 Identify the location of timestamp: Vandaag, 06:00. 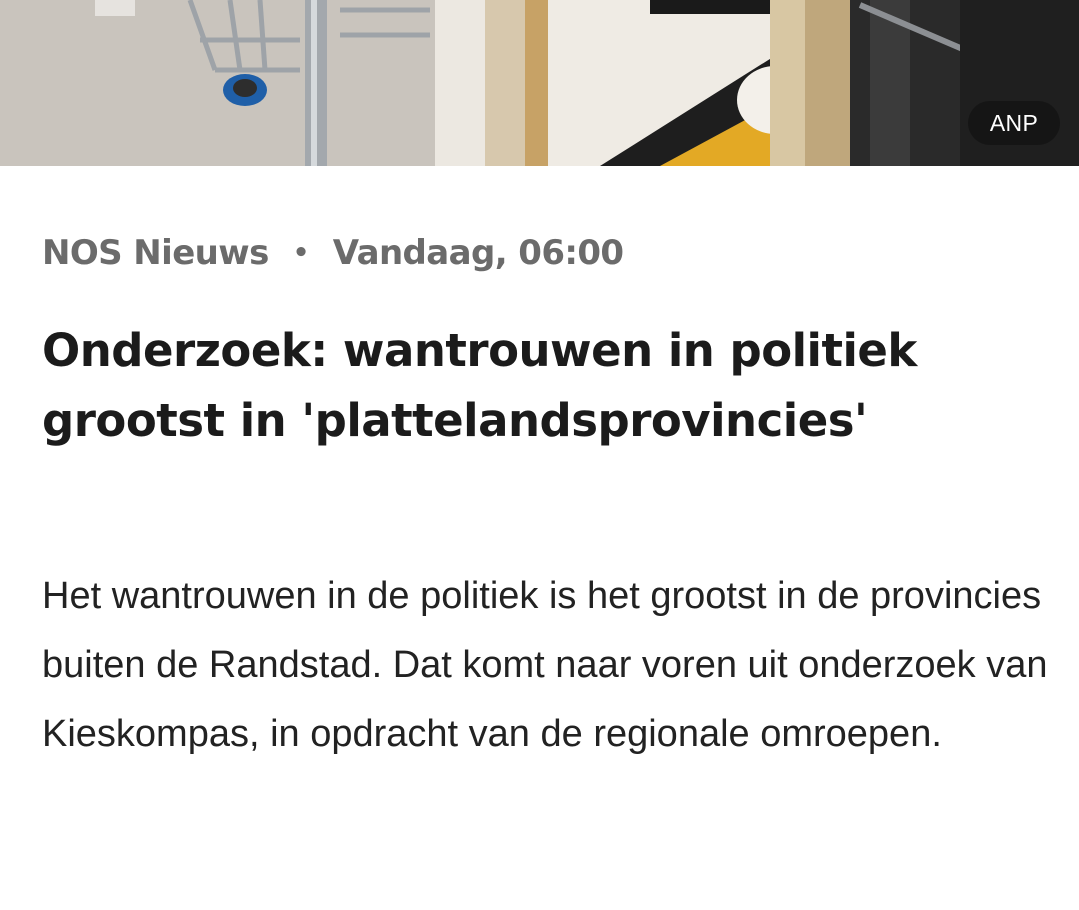
(478, 253).